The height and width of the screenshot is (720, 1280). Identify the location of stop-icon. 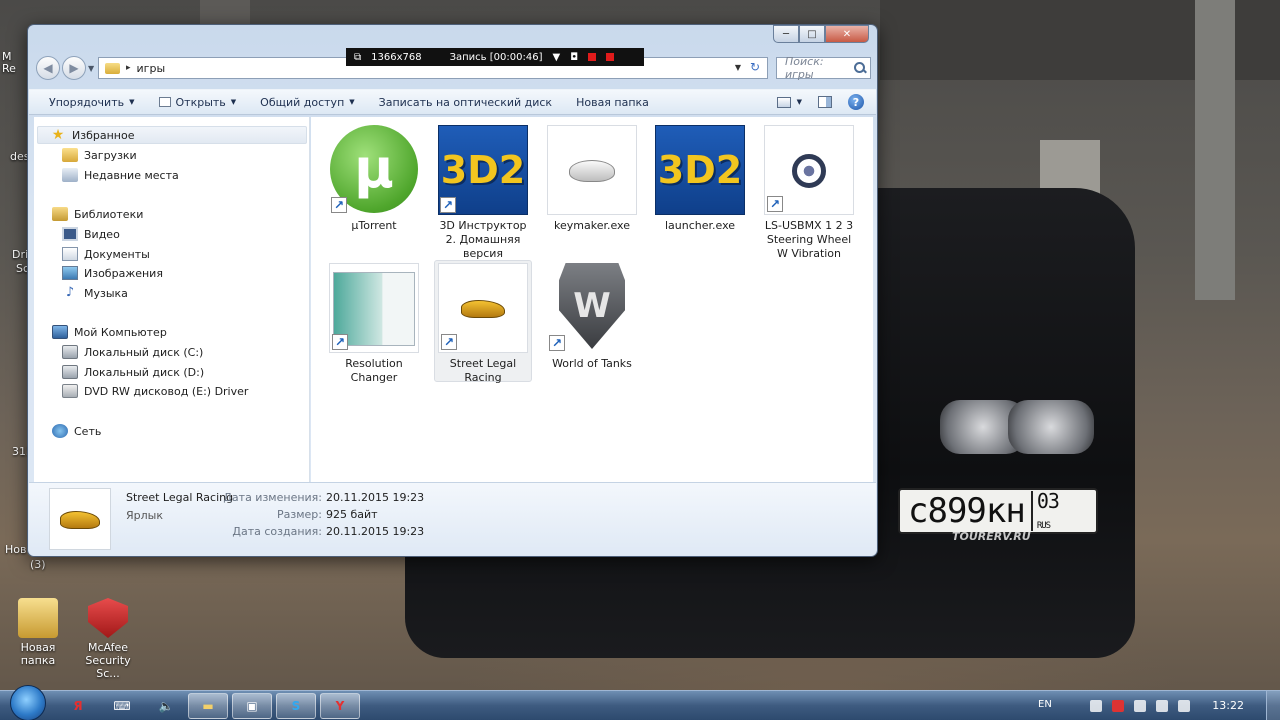
(610, 57).